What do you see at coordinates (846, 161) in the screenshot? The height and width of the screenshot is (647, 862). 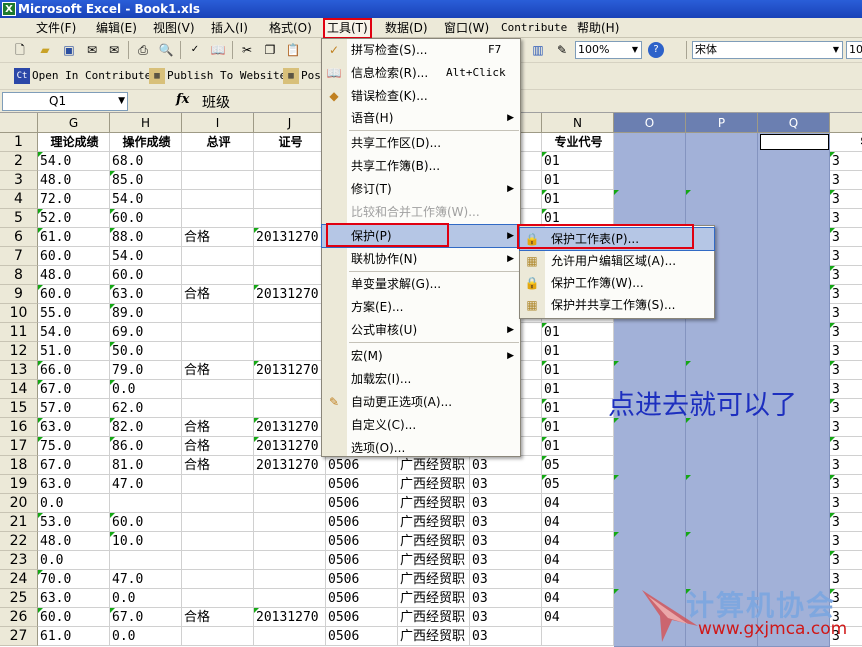 I see `cell-r2: 3` at bounding box center [846, 161].